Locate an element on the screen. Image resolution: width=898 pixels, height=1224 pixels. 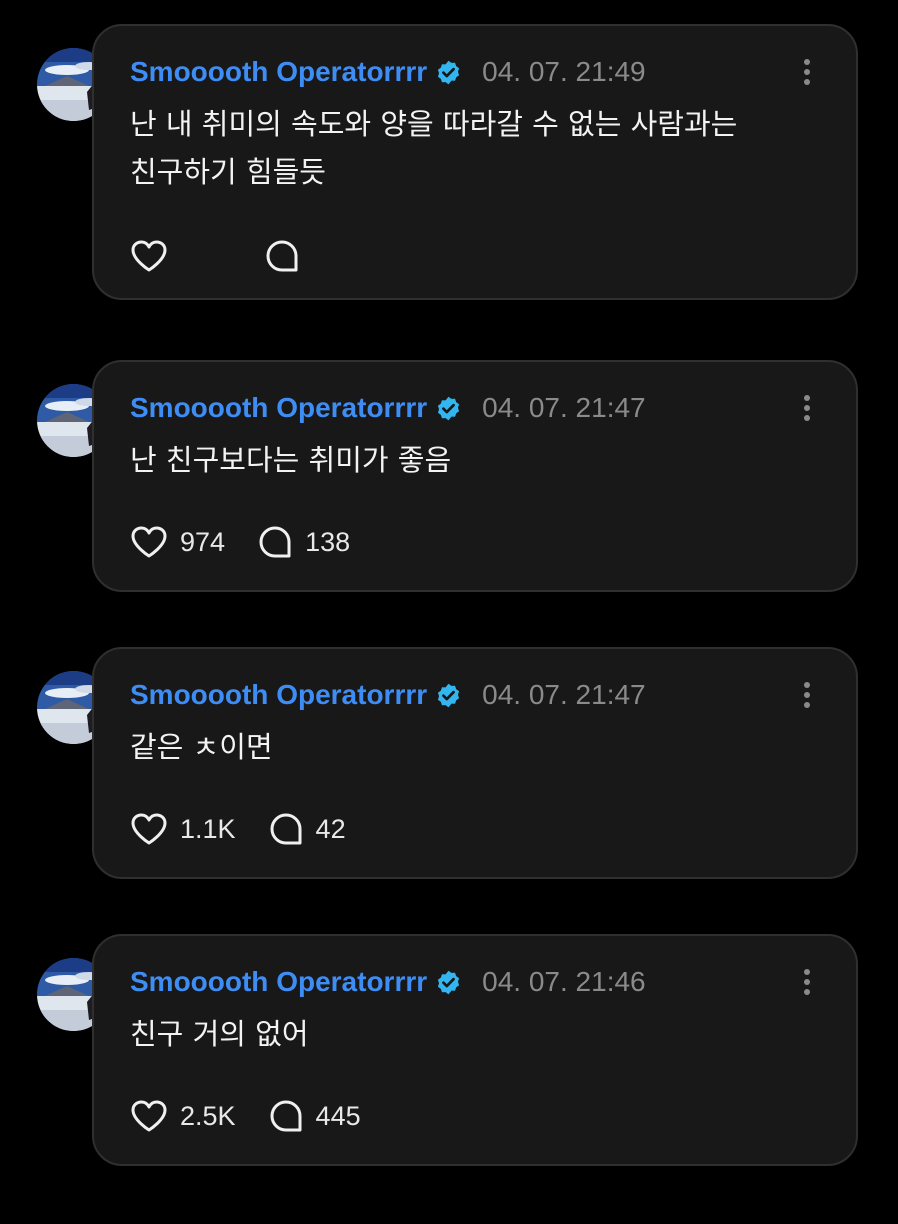
reply-count: 445 is located at coordinates (338, 1115).